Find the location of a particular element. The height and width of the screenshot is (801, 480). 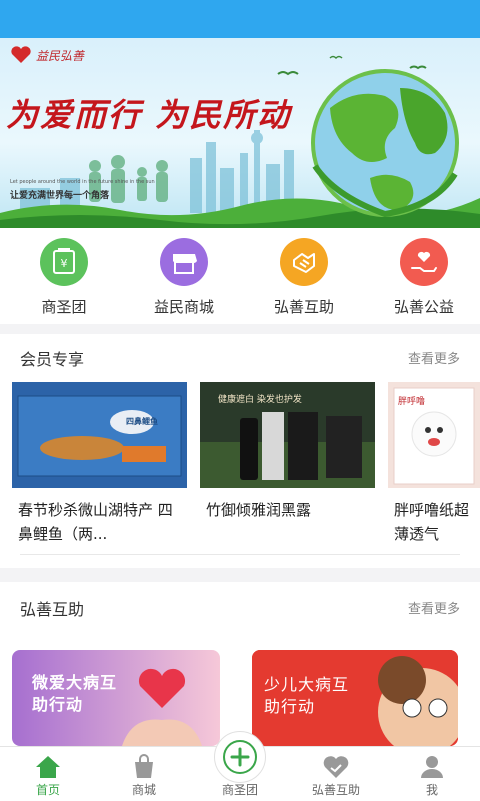

product-name: 竹御倾雅润黑露 is located at coordinates (259, 510).